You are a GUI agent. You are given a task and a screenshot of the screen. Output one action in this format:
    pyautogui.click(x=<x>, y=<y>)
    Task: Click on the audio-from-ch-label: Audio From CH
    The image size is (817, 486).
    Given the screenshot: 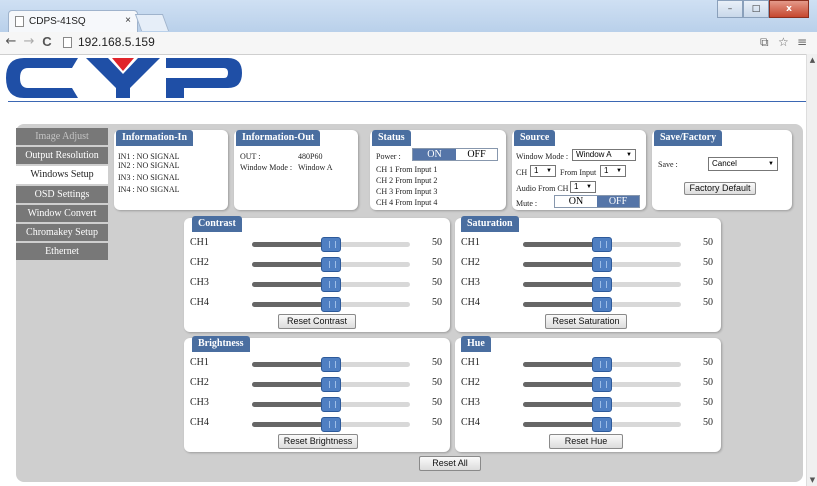 What is the action you would take?
    pyautogui.click(x=542, y=188)
    